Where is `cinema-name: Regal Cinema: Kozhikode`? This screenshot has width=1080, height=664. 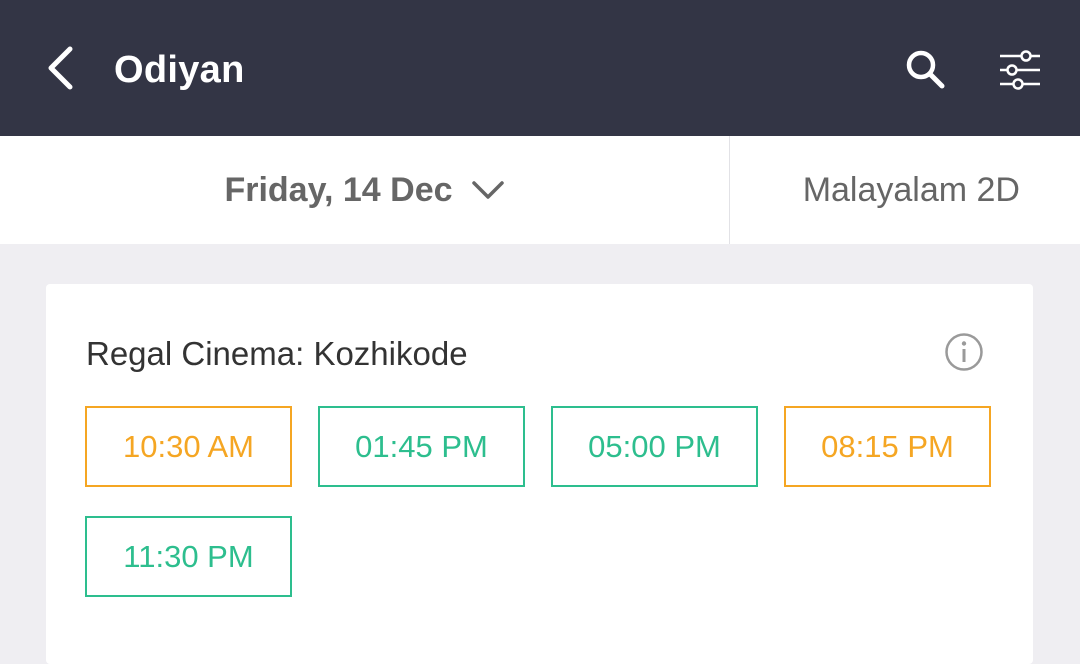
cinema-name: Regal Cinema: Kozhikode is located at coordinates (277, 354).